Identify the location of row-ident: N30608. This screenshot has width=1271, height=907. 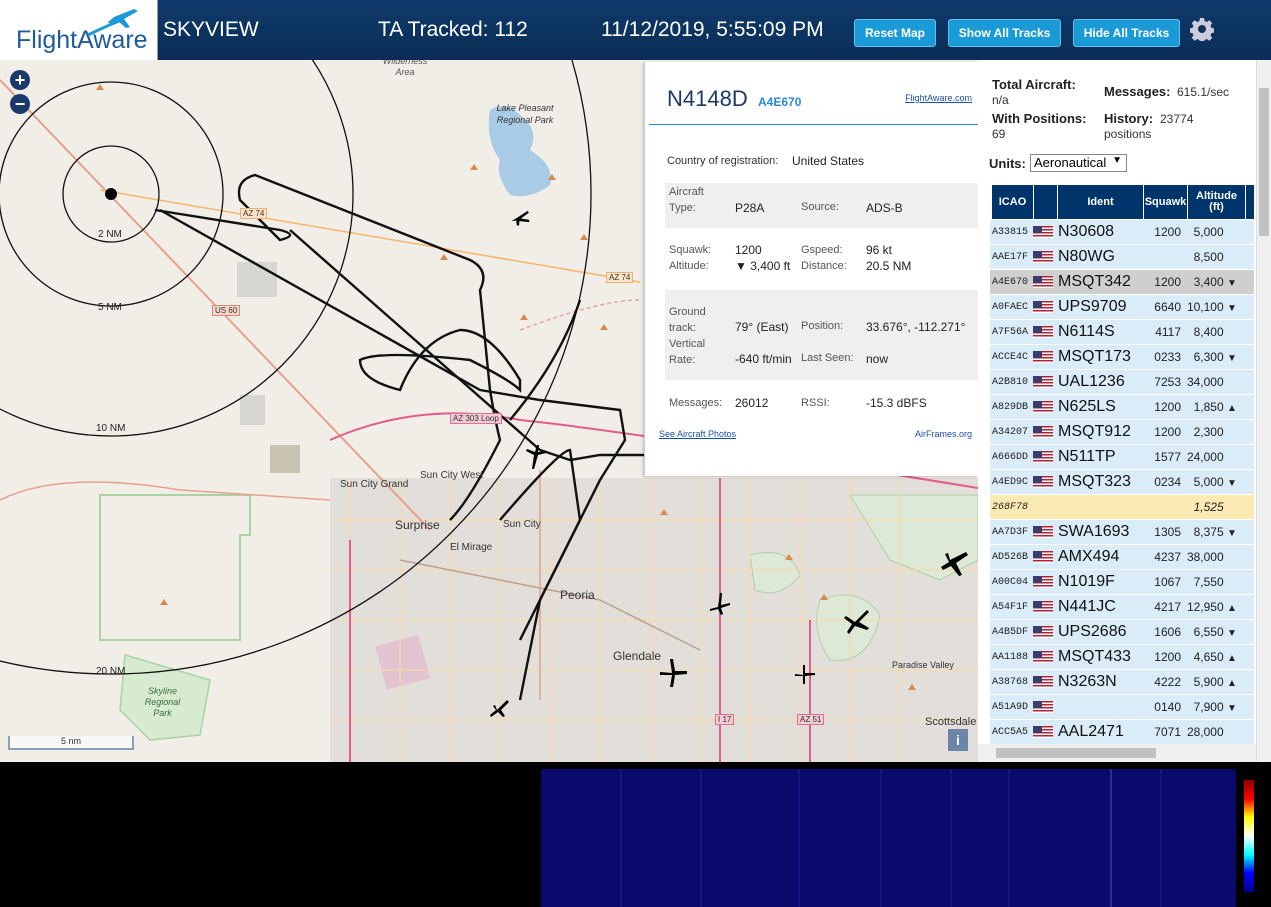
(1086, 231).